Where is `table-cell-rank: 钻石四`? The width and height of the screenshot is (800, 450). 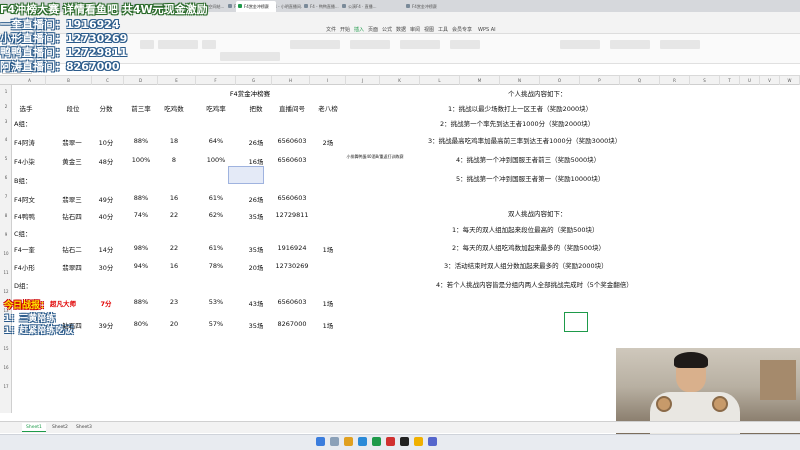
table-cell-rank: 钻石四 is located at coordinates (72, 325).